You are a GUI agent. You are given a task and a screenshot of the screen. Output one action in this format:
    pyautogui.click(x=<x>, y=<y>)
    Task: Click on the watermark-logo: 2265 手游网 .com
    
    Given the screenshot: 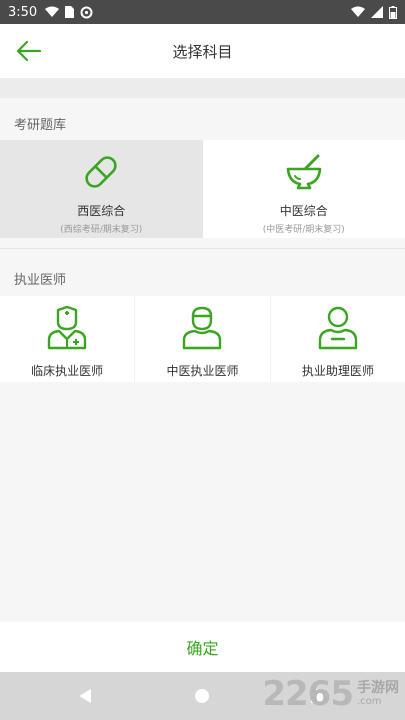 What is the action you would take?
    pyautogui.click(x=330, y=694)
    